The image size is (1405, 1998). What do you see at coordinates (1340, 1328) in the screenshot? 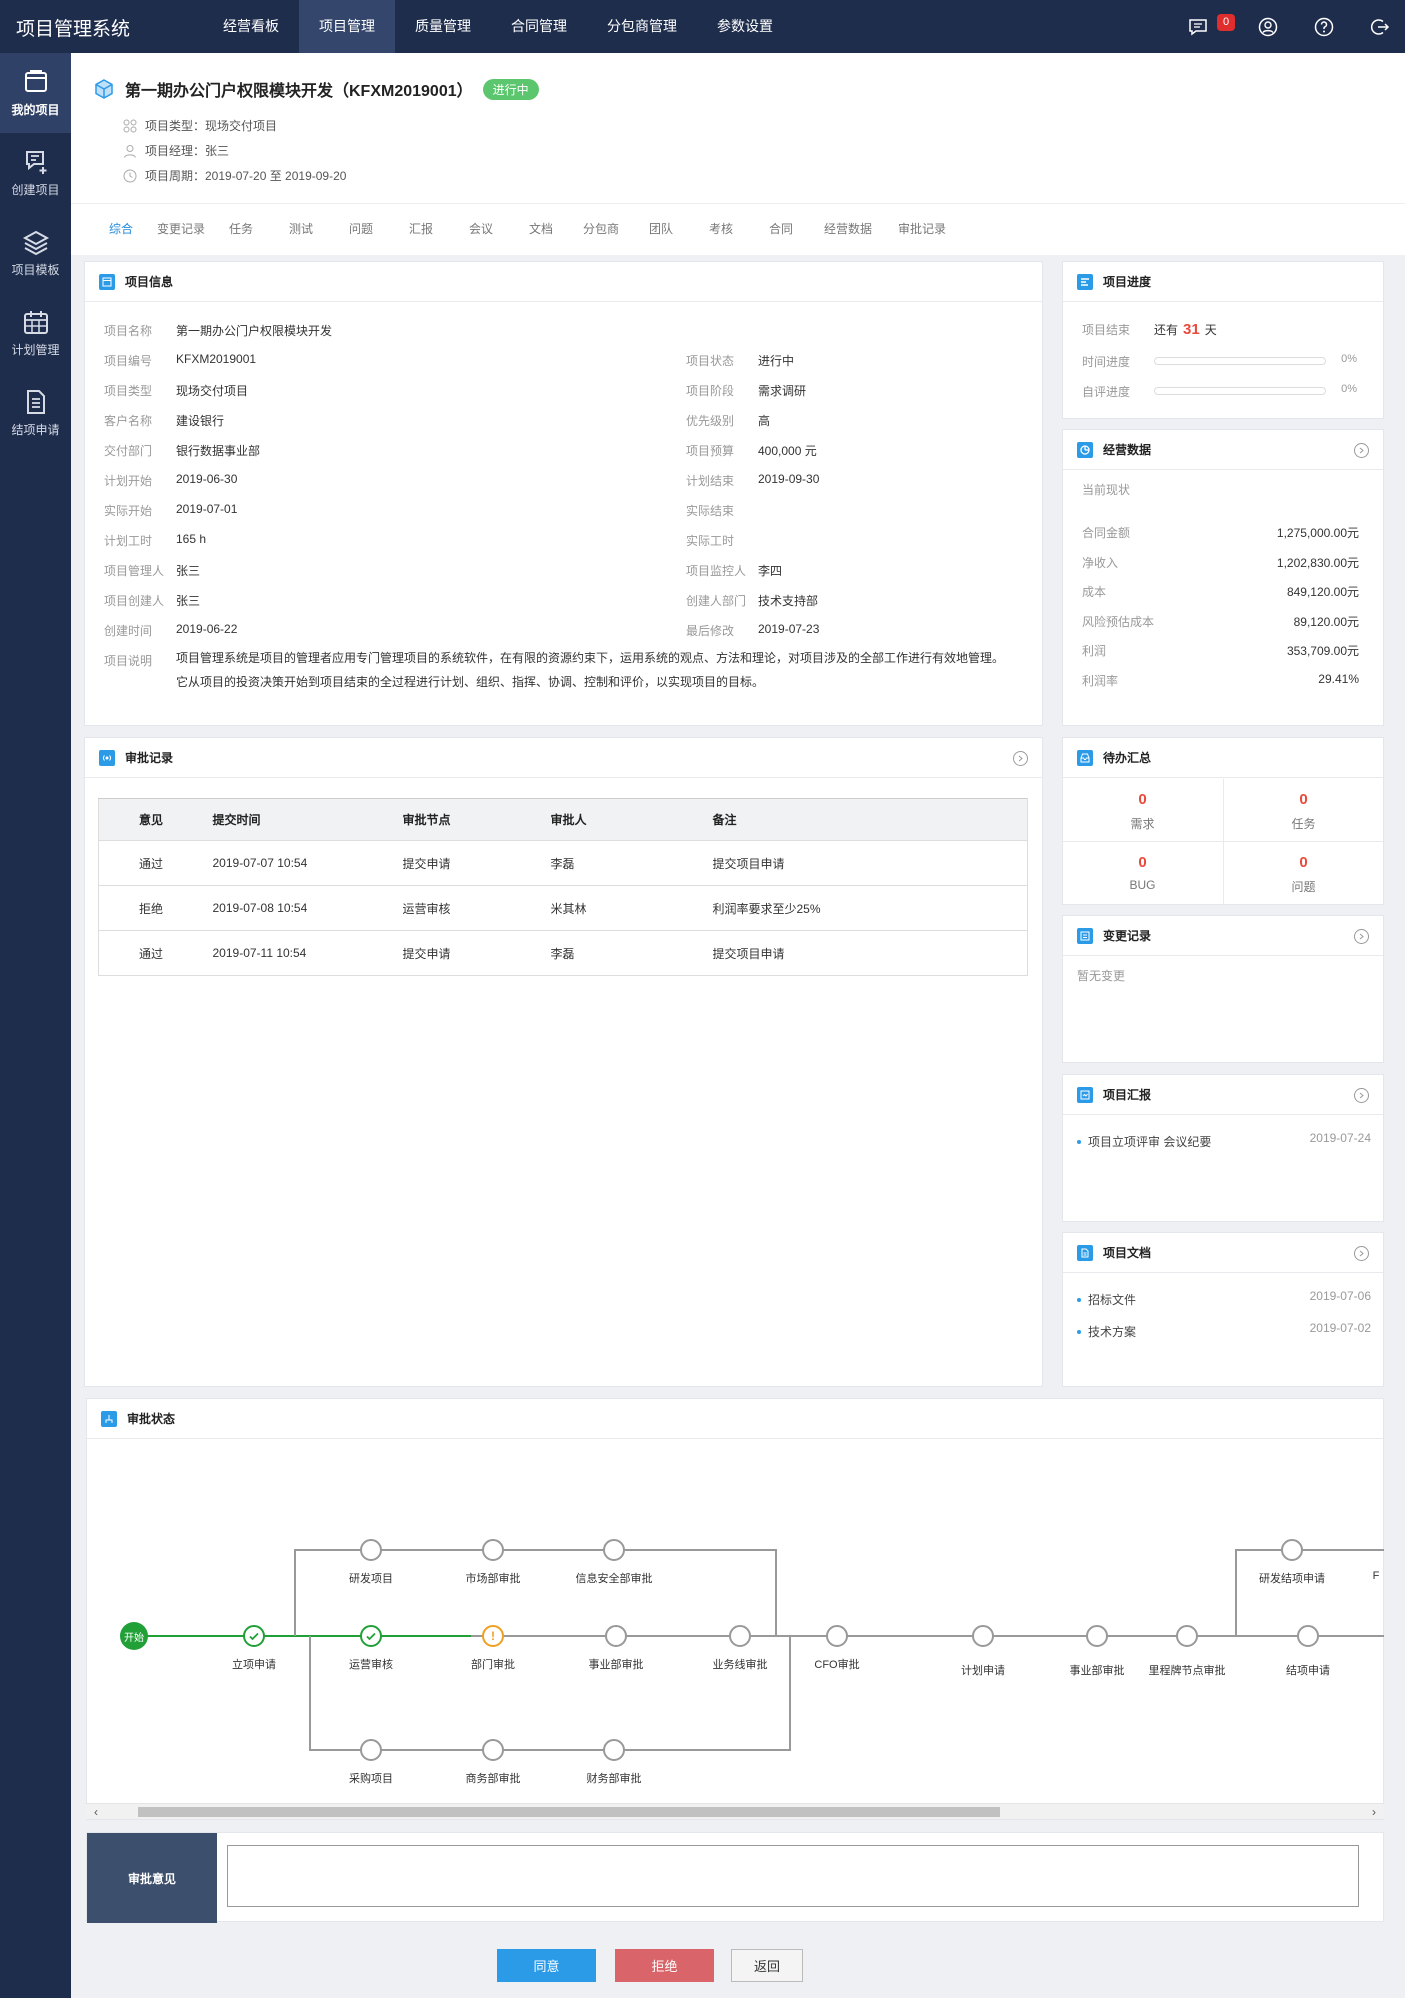
I see `document-date: 2019-07-02` at bounding box center [1340, 1328].